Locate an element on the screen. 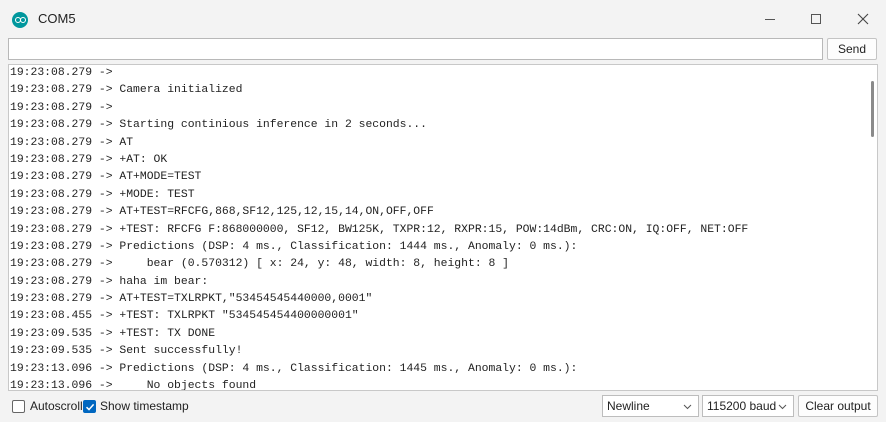 The height and width of the screenshot is (422, 886). arduino-logo-icon is located at coordinates (20, 20).